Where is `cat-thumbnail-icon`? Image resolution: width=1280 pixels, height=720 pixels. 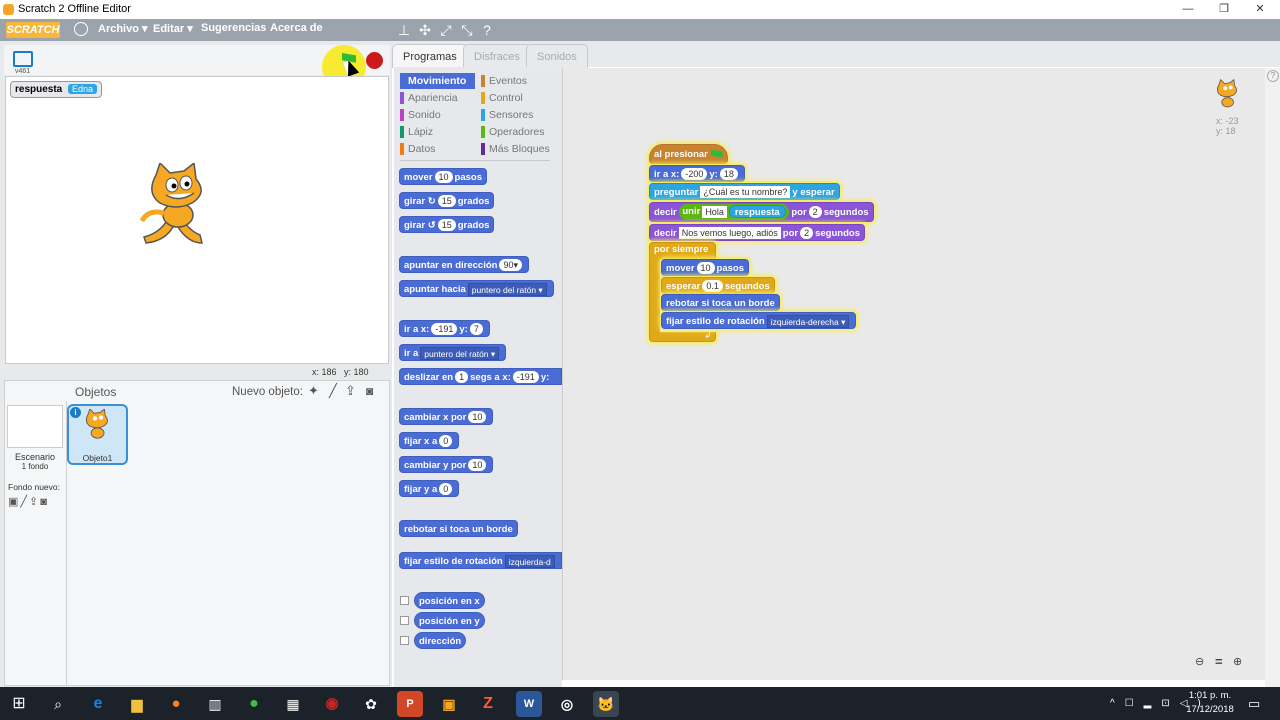
cat-thumbnail-icon is located at coordinates (96, 424).